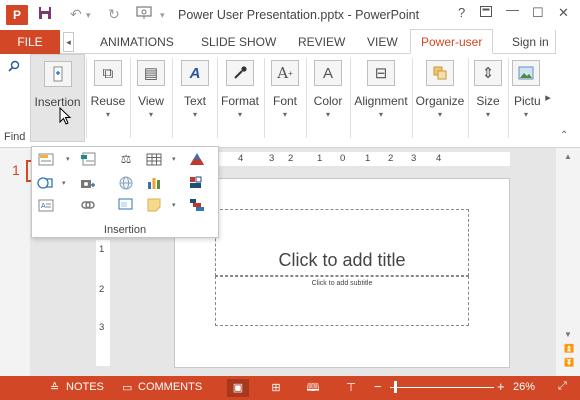 The image size is (580, 400). Describe the element at coordinates (68, 42) in the screenshot. I see `tab-scroll-left-icon: ◂` at that location.